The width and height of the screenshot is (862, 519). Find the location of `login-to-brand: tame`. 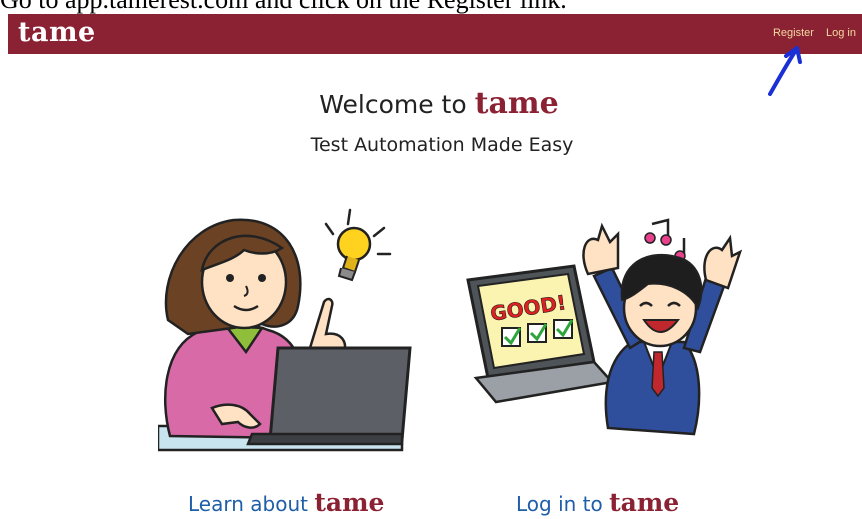

login-to-brand: tame is located at coordinates (644, 502).